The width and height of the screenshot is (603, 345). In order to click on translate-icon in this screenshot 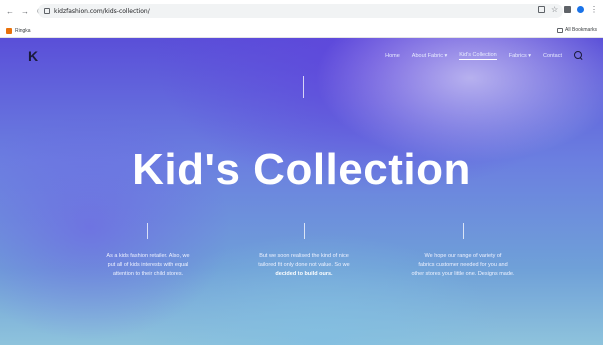, I will do `click(541, 9)`.